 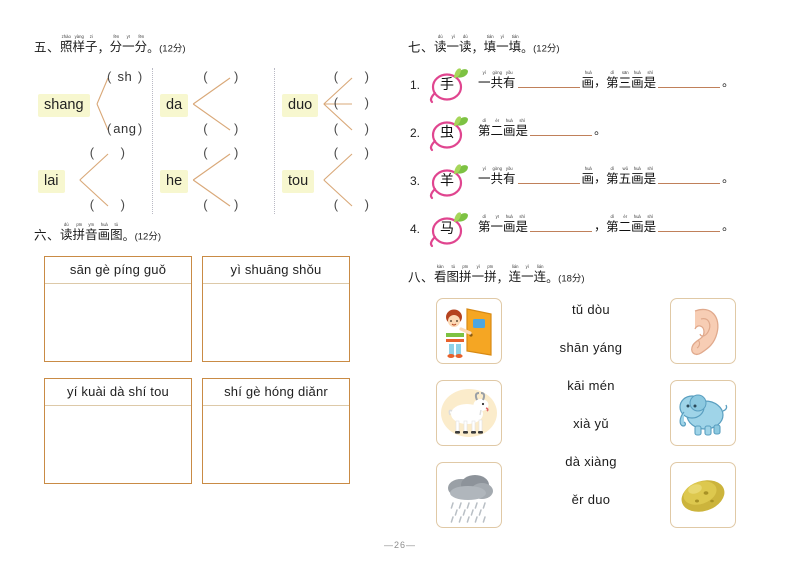 What do you see at coordinates (591, 385) in the screenshot?
I see `matching-word: kāi mén` at bounding box center [591, 385].